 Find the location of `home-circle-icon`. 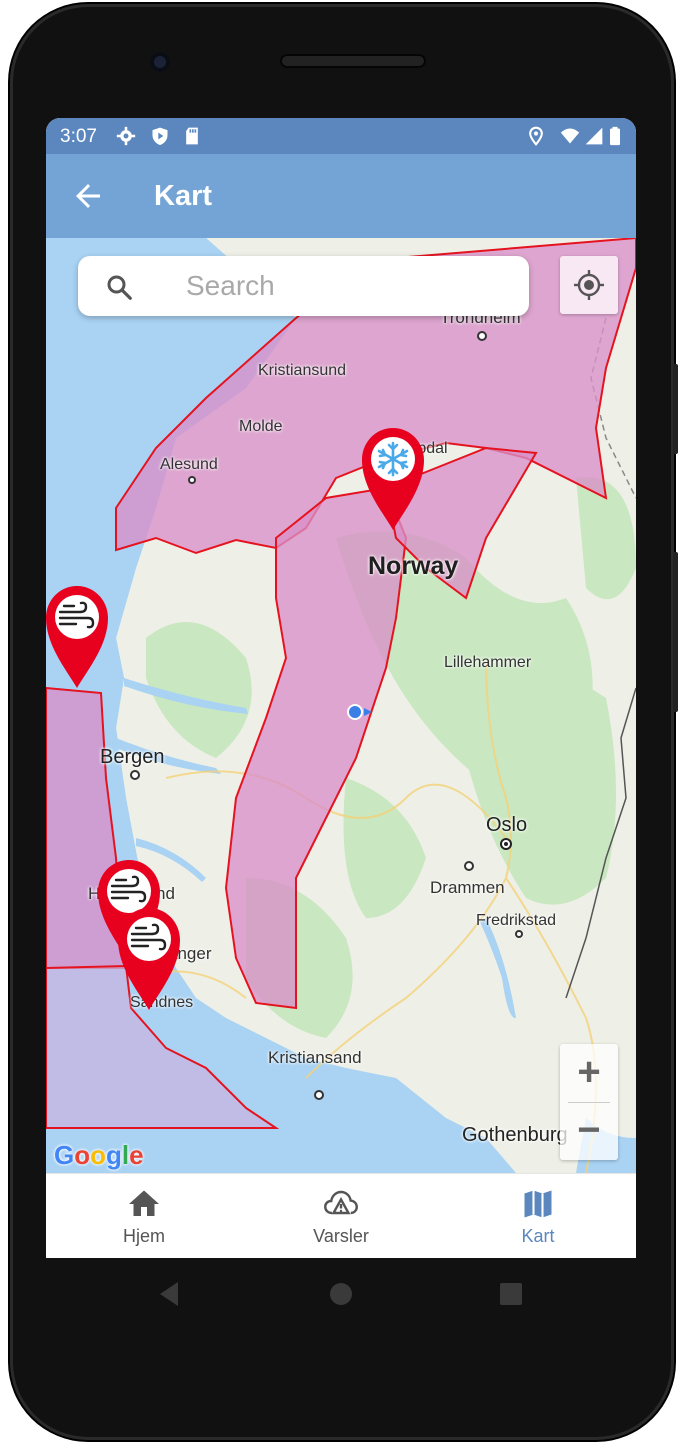

home-circle-icon is located at coordinates (341, 1294).